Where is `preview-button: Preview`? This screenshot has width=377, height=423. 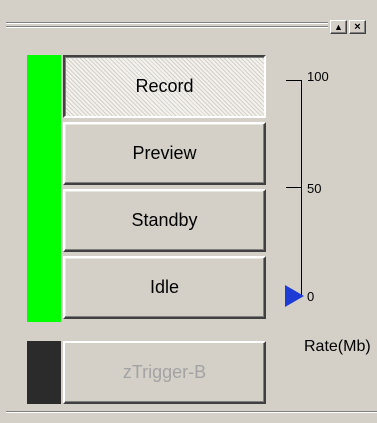
preview-button: Preview is located at coordinates (164, 153).